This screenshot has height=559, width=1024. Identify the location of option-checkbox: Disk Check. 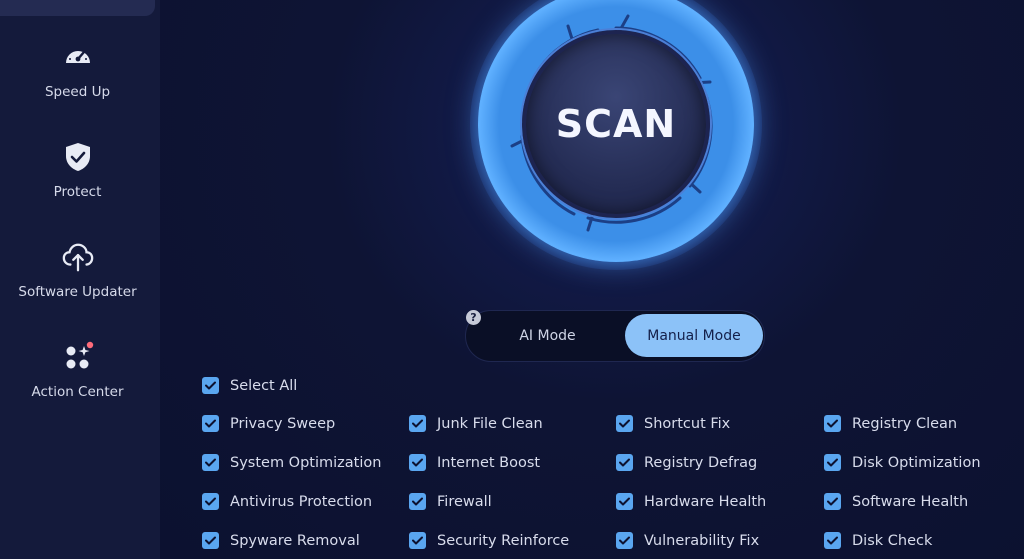
(878, 540).